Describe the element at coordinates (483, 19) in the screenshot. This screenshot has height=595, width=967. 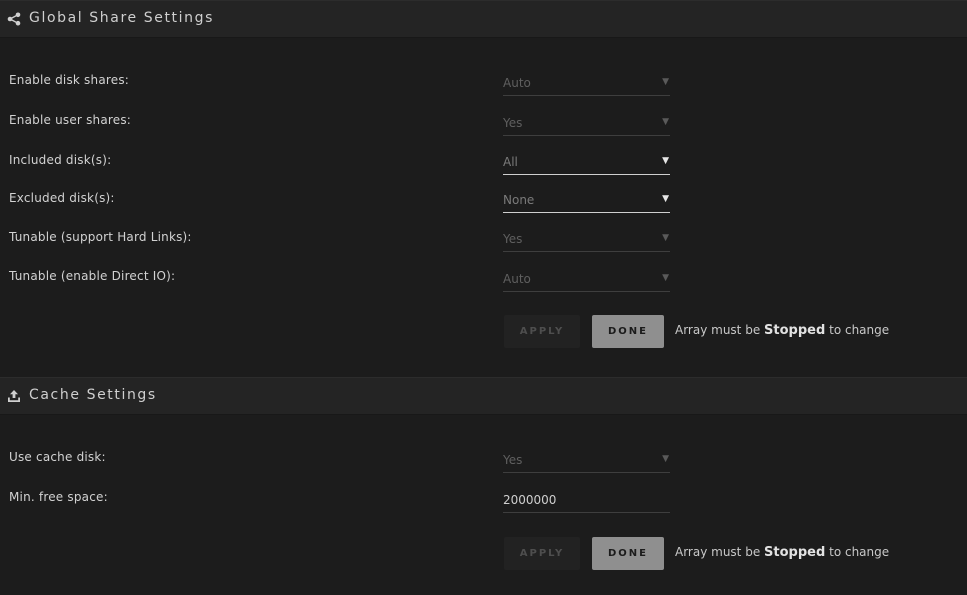
I see `global-share-settings-header: Global Share Settings` at that location.